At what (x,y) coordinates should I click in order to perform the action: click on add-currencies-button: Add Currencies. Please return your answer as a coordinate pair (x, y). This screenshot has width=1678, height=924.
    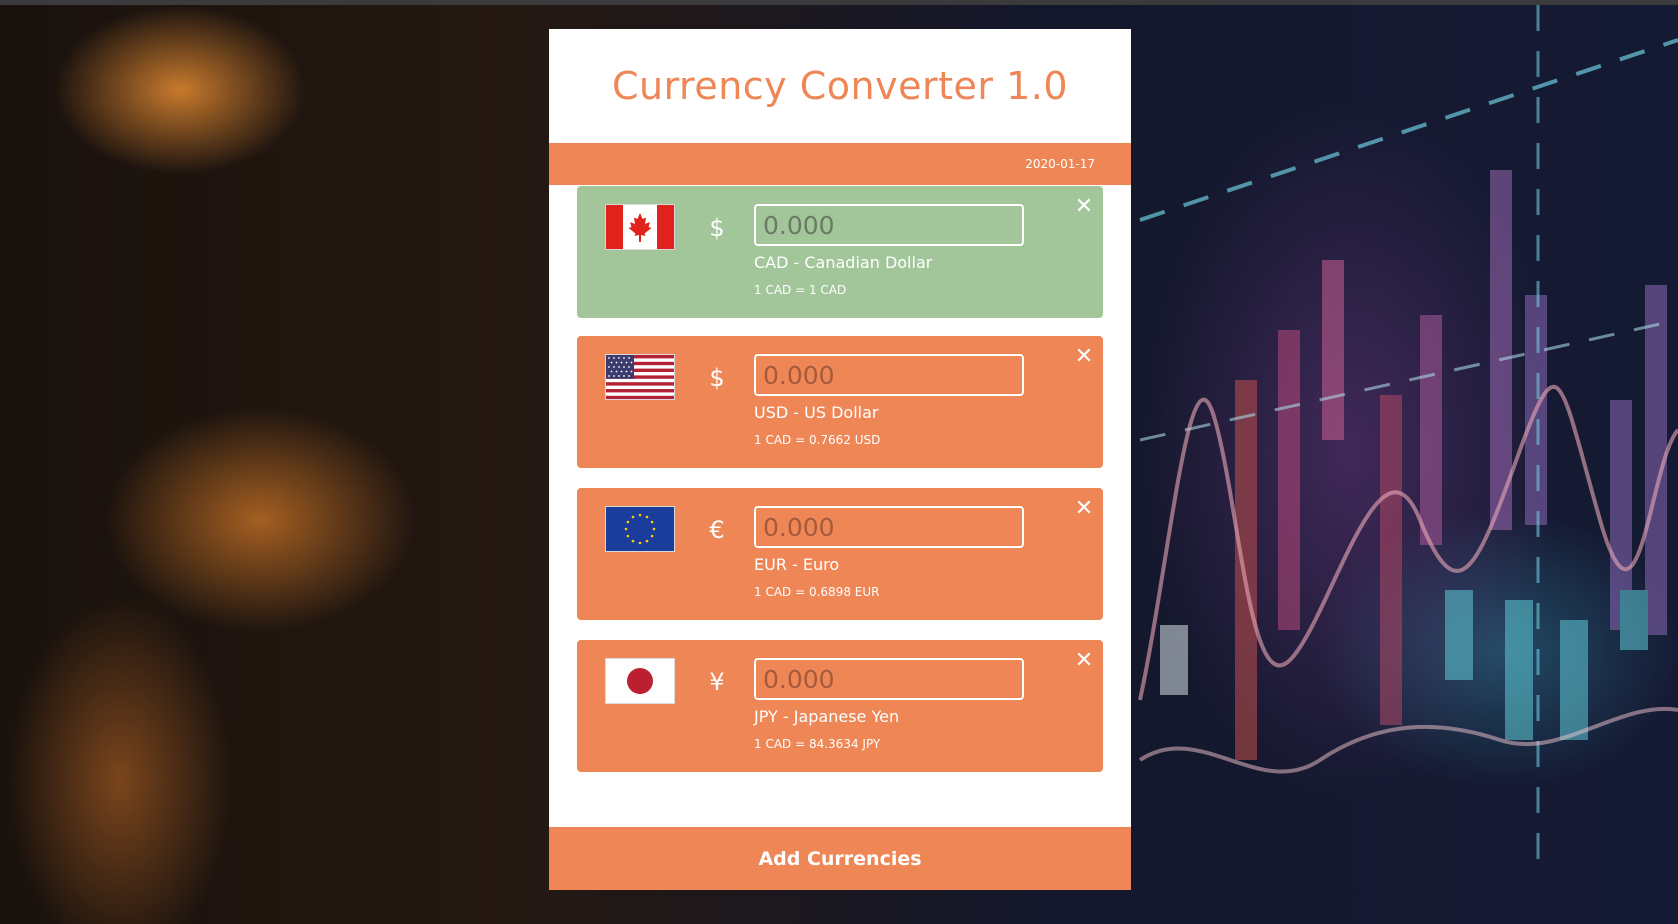
    Looking at the image, I should click on (840, 858).